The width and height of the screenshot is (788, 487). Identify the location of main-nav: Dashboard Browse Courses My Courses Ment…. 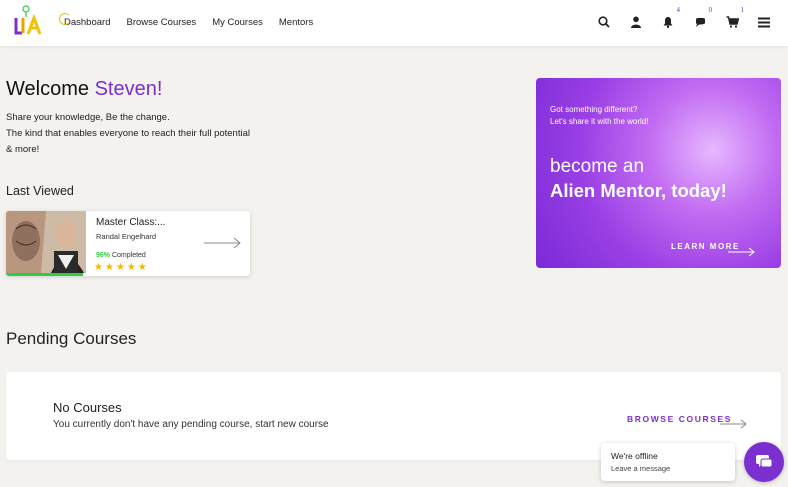
(193, 20).